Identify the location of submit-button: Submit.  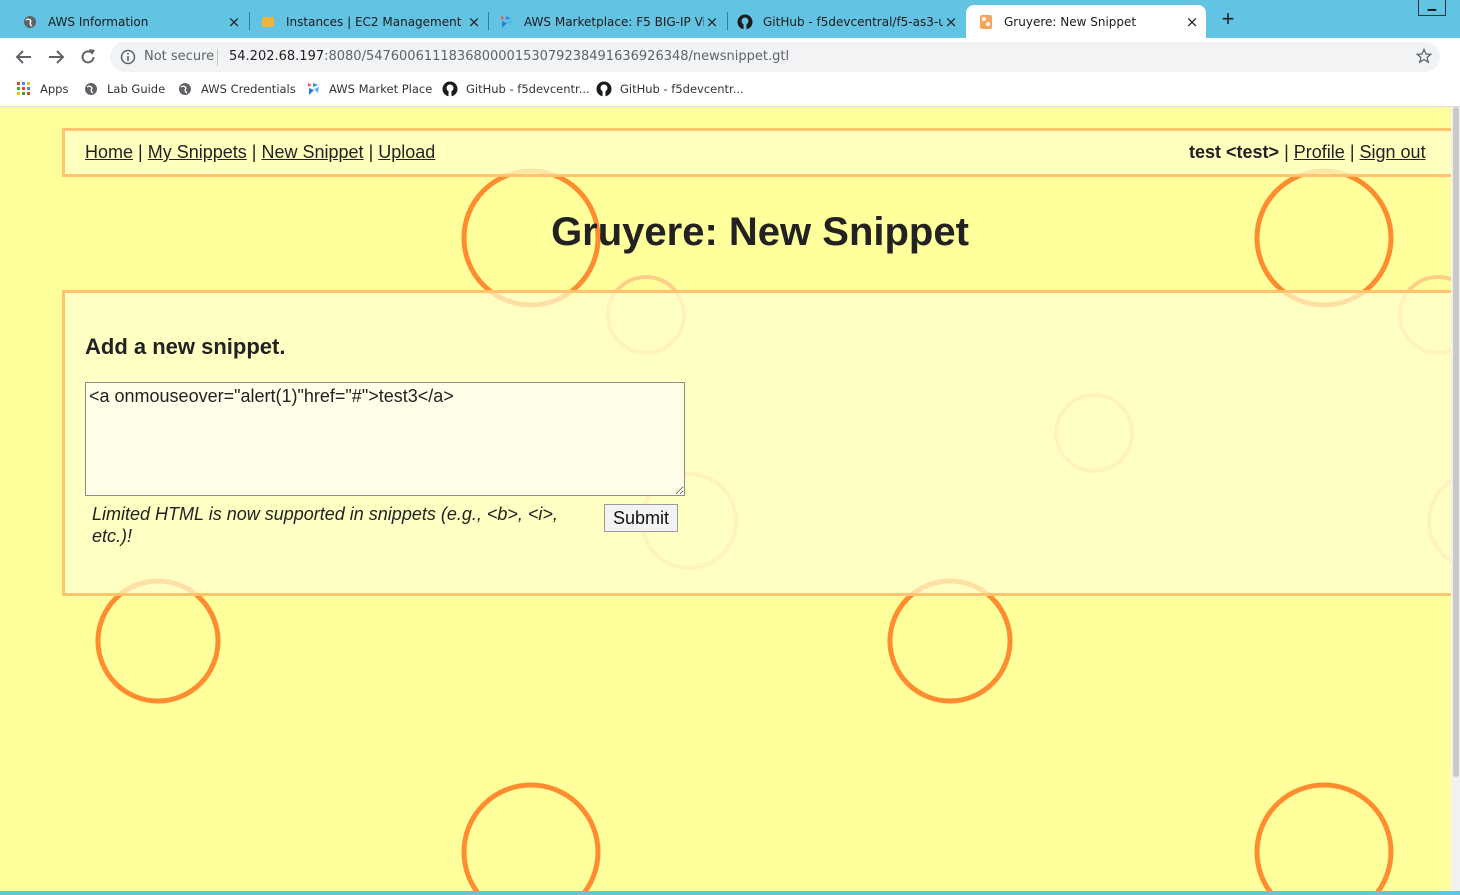
(641, 518).